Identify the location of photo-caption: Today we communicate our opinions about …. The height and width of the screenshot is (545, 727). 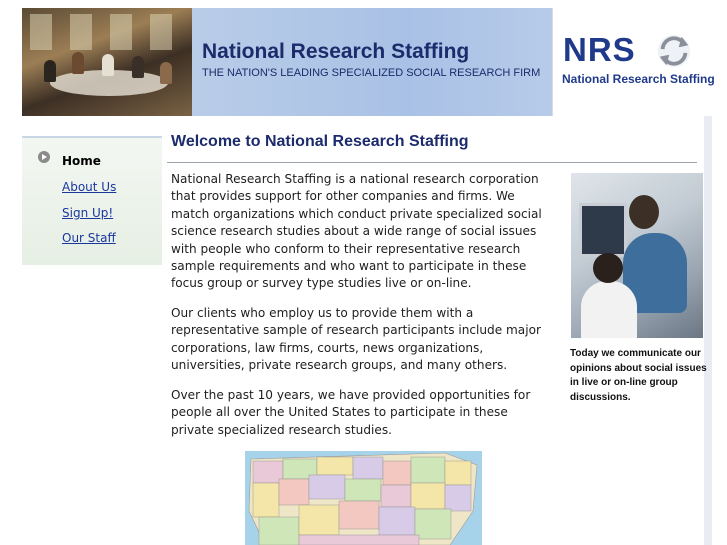
(638, 375).